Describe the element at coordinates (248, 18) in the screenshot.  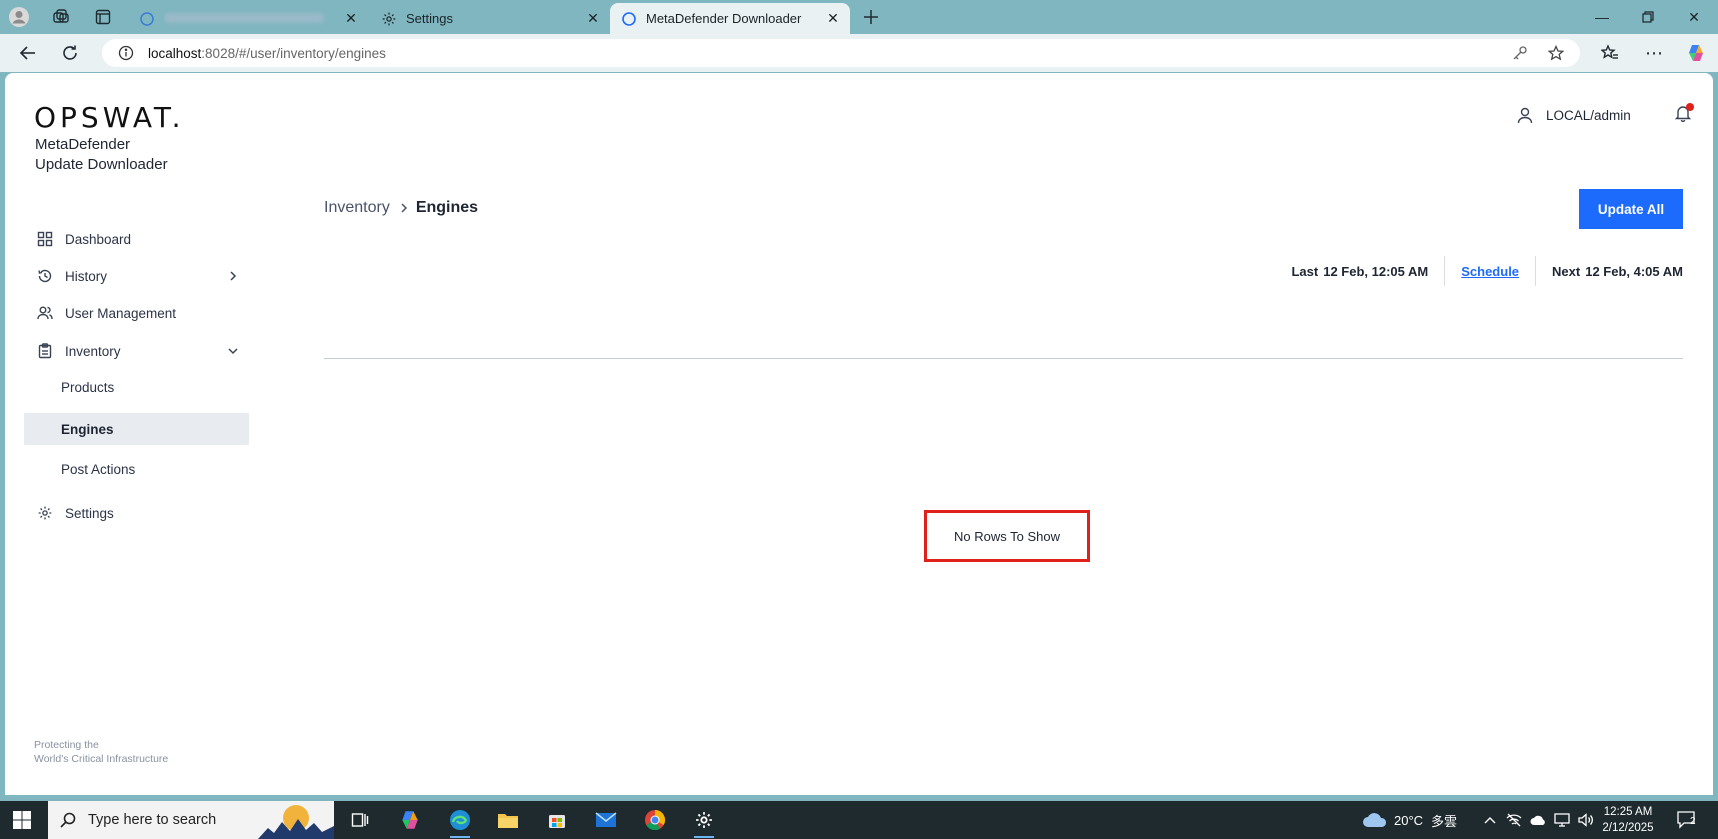
I see `browser-tab-blurred: ✕` at that location.